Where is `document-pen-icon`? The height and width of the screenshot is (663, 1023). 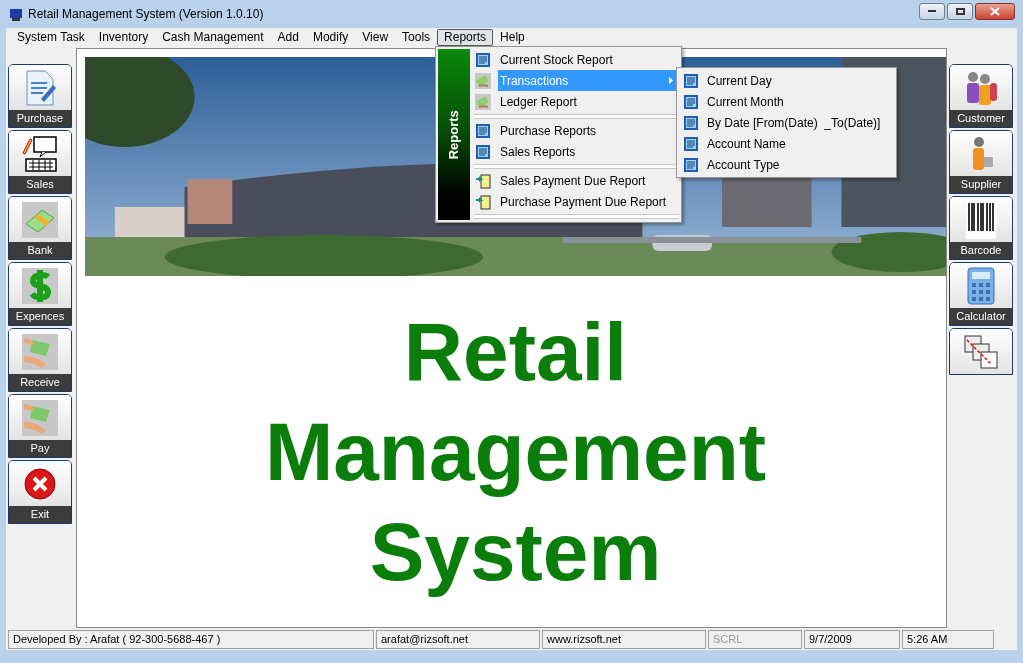
document-pen-icon is located at coordinates (40, 87).